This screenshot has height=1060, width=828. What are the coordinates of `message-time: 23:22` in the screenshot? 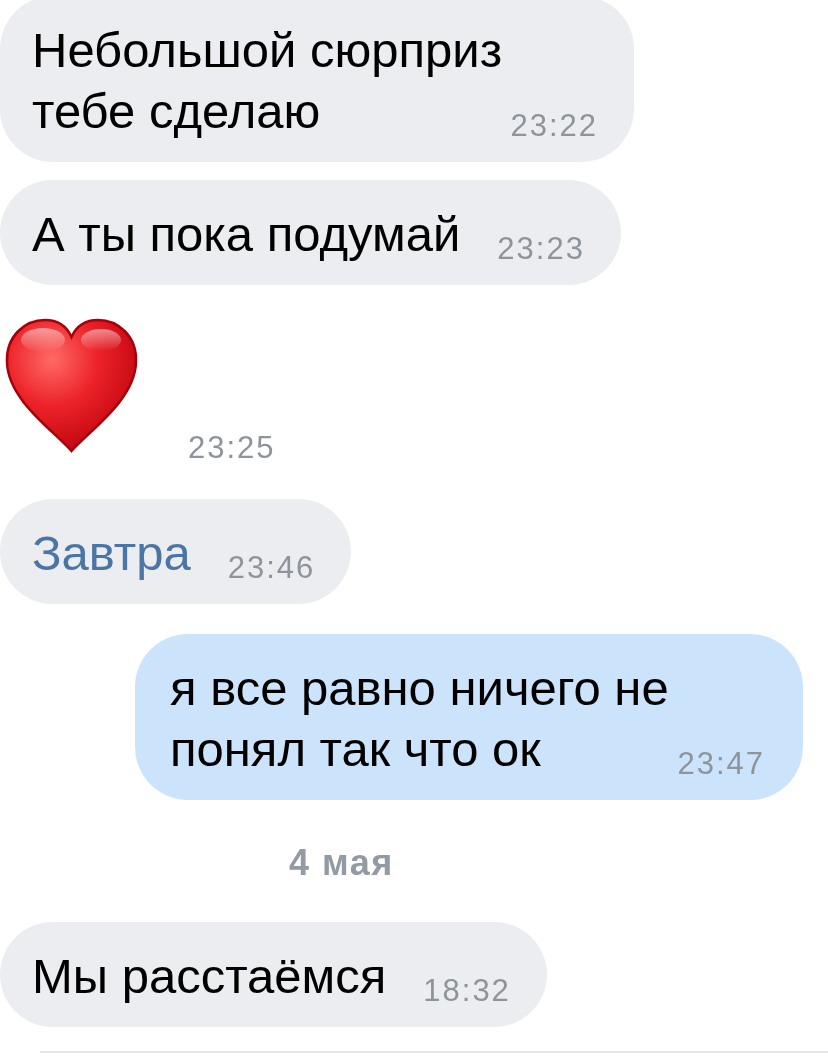 It's located at (554, 125).